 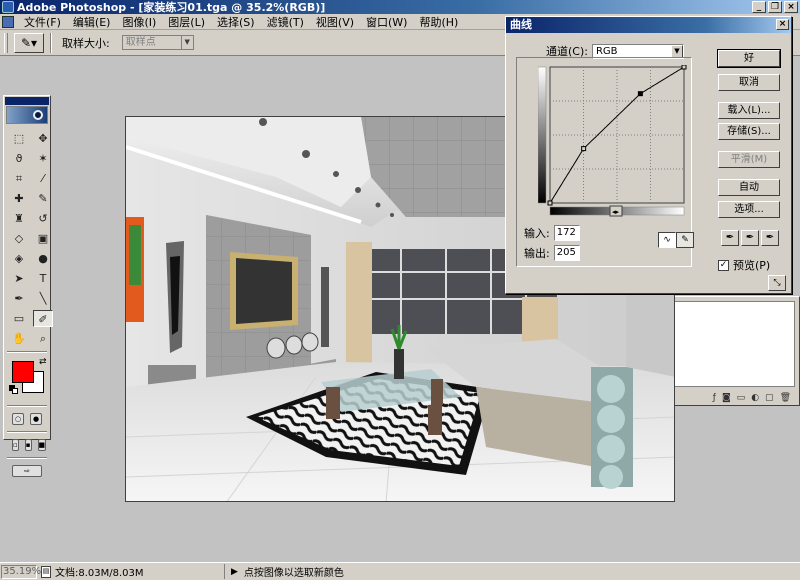 What do you see at coordinates (741, 398) in the screenshot?
I see `new-set-icon: ▭` at bounding box center [741, 398].